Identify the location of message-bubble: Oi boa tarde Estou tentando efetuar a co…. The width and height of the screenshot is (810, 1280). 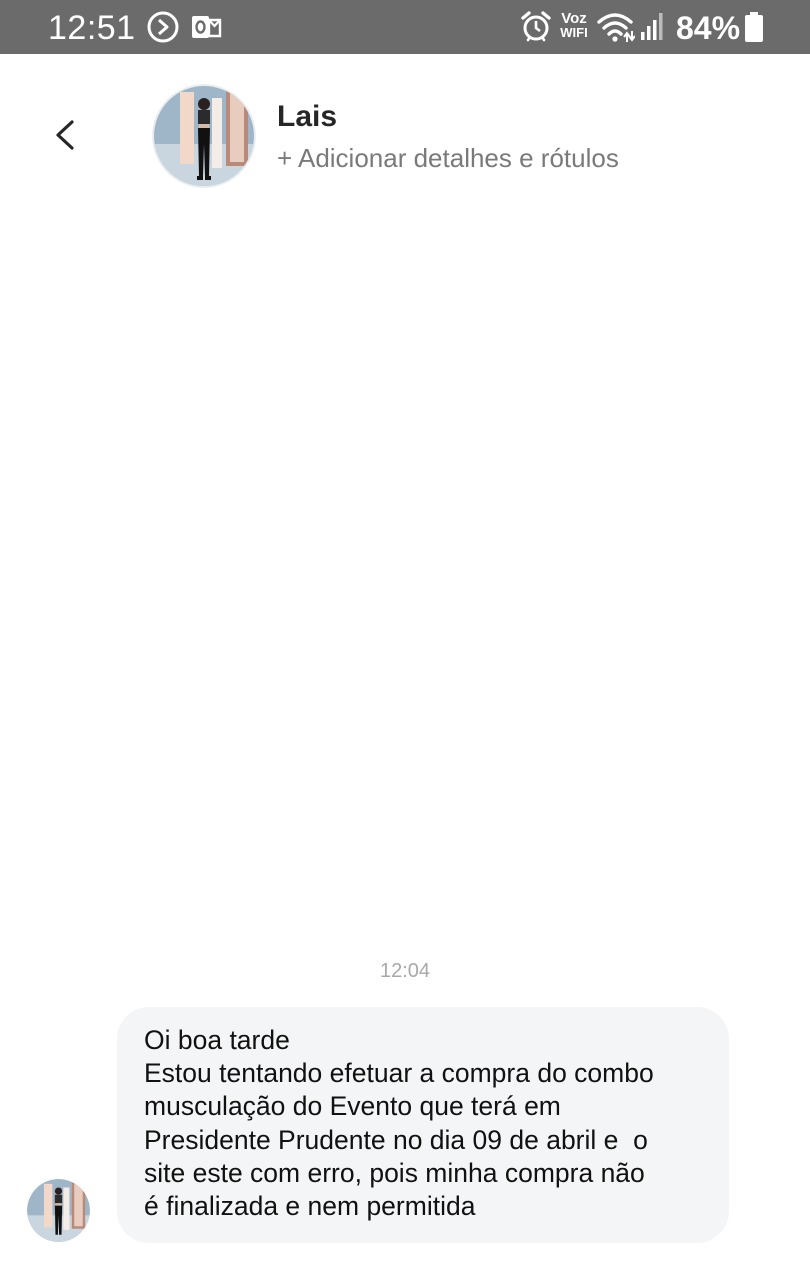
(423, 1125).